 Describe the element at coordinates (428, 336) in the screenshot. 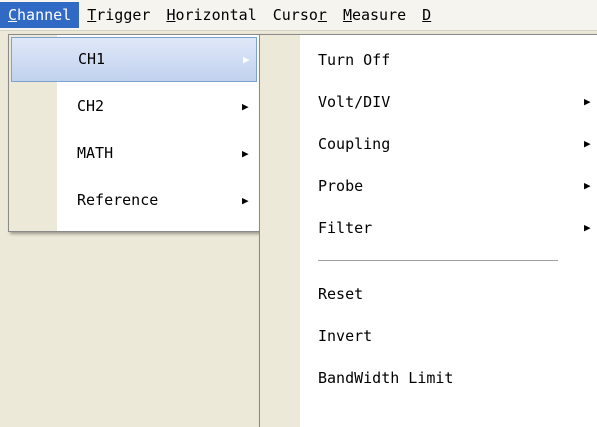

I see `menu-item-invert: Invert` at that location.